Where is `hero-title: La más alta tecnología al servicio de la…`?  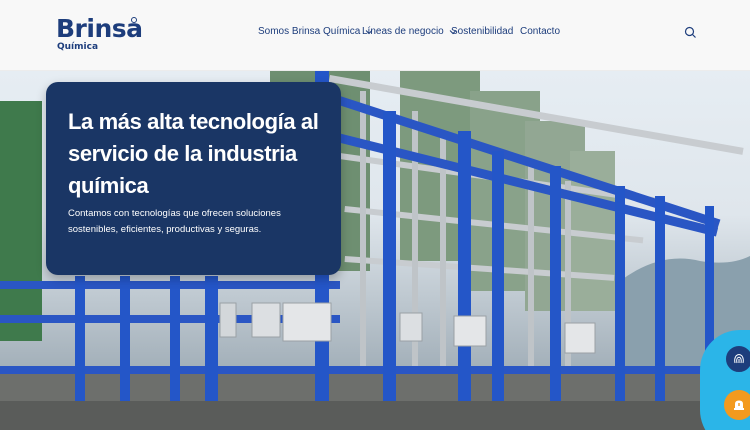
hero-title: La más alta tecnología al servicio de la… is located at coordinates (193, 153).